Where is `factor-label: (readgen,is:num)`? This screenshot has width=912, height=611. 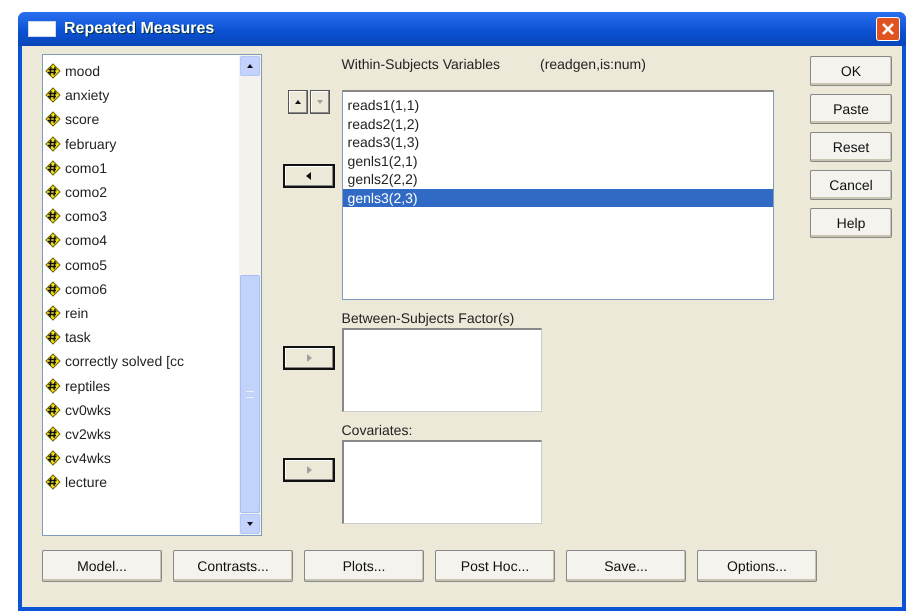 factor-label: (readgen,is:num) is located at coordinates (593, 65).